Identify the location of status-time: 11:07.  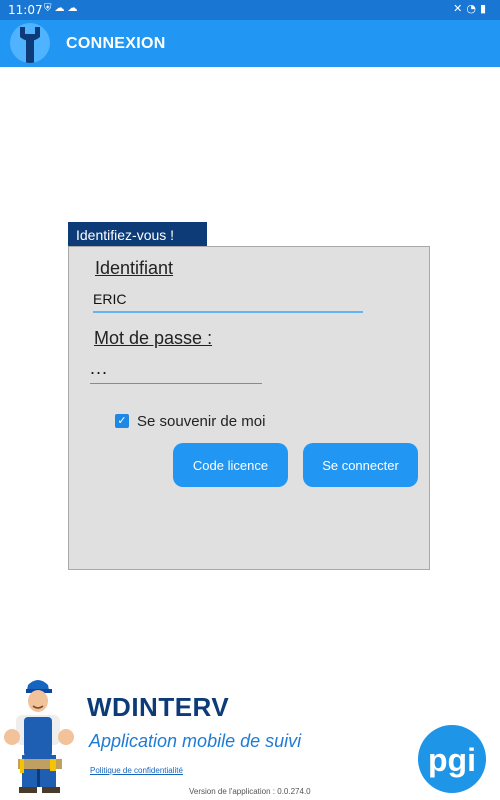
(25, 10).